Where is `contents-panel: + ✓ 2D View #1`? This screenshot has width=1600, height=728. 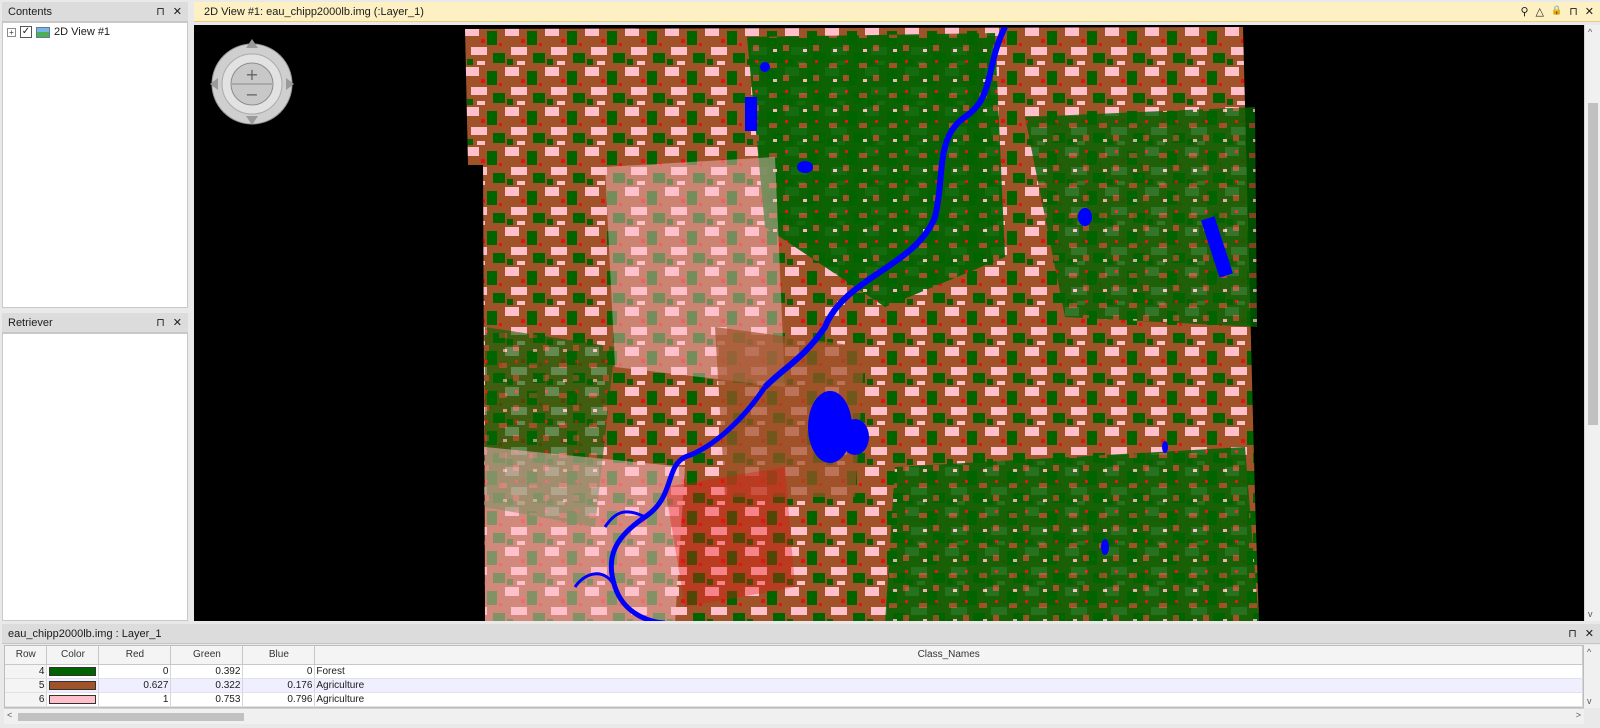
contents-panel: + ✓ 2D View #1 is located at coordinates (95, 165).